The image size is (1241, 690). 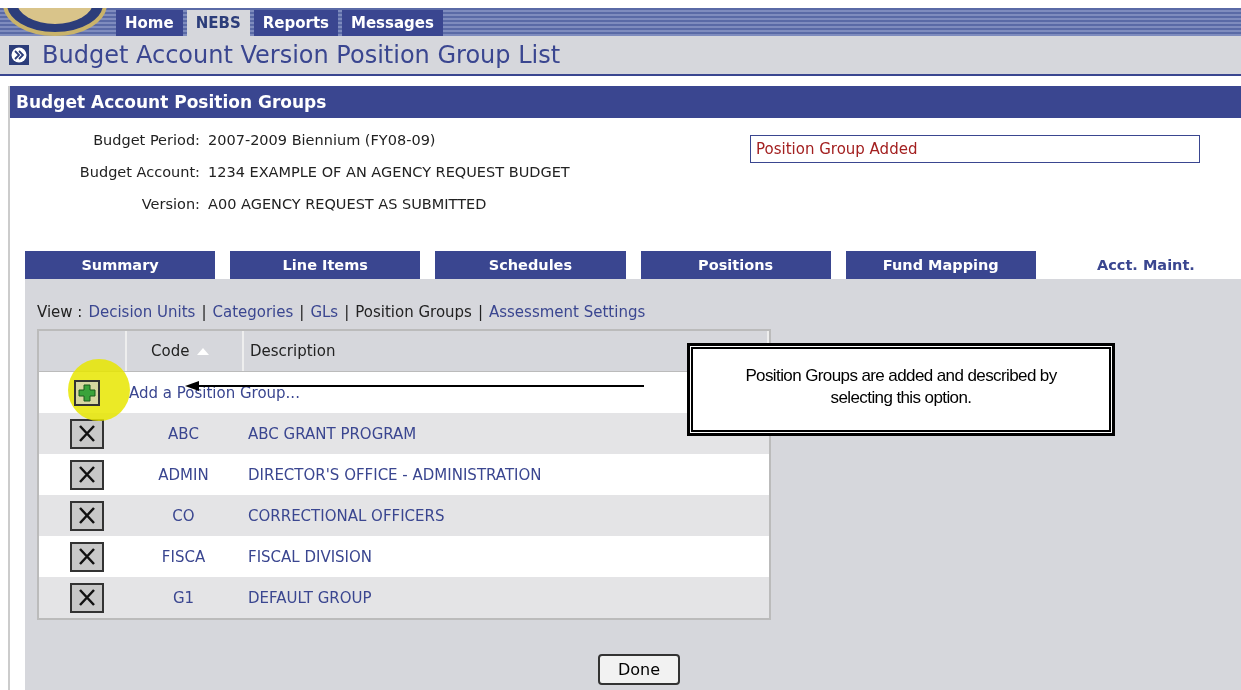 I want to click on description-cell: DIRECTOR'S OFFICE - ADMINISTRATION, so click(x=395, y=474).